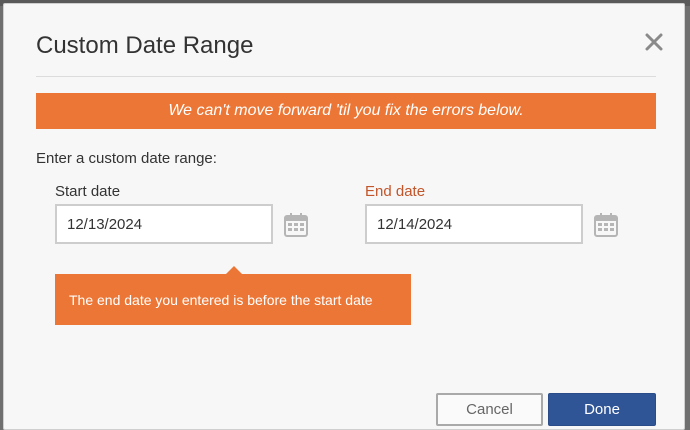 This screenshot has height=430, width=690. I want to click on close-icon, so click(654, 42).